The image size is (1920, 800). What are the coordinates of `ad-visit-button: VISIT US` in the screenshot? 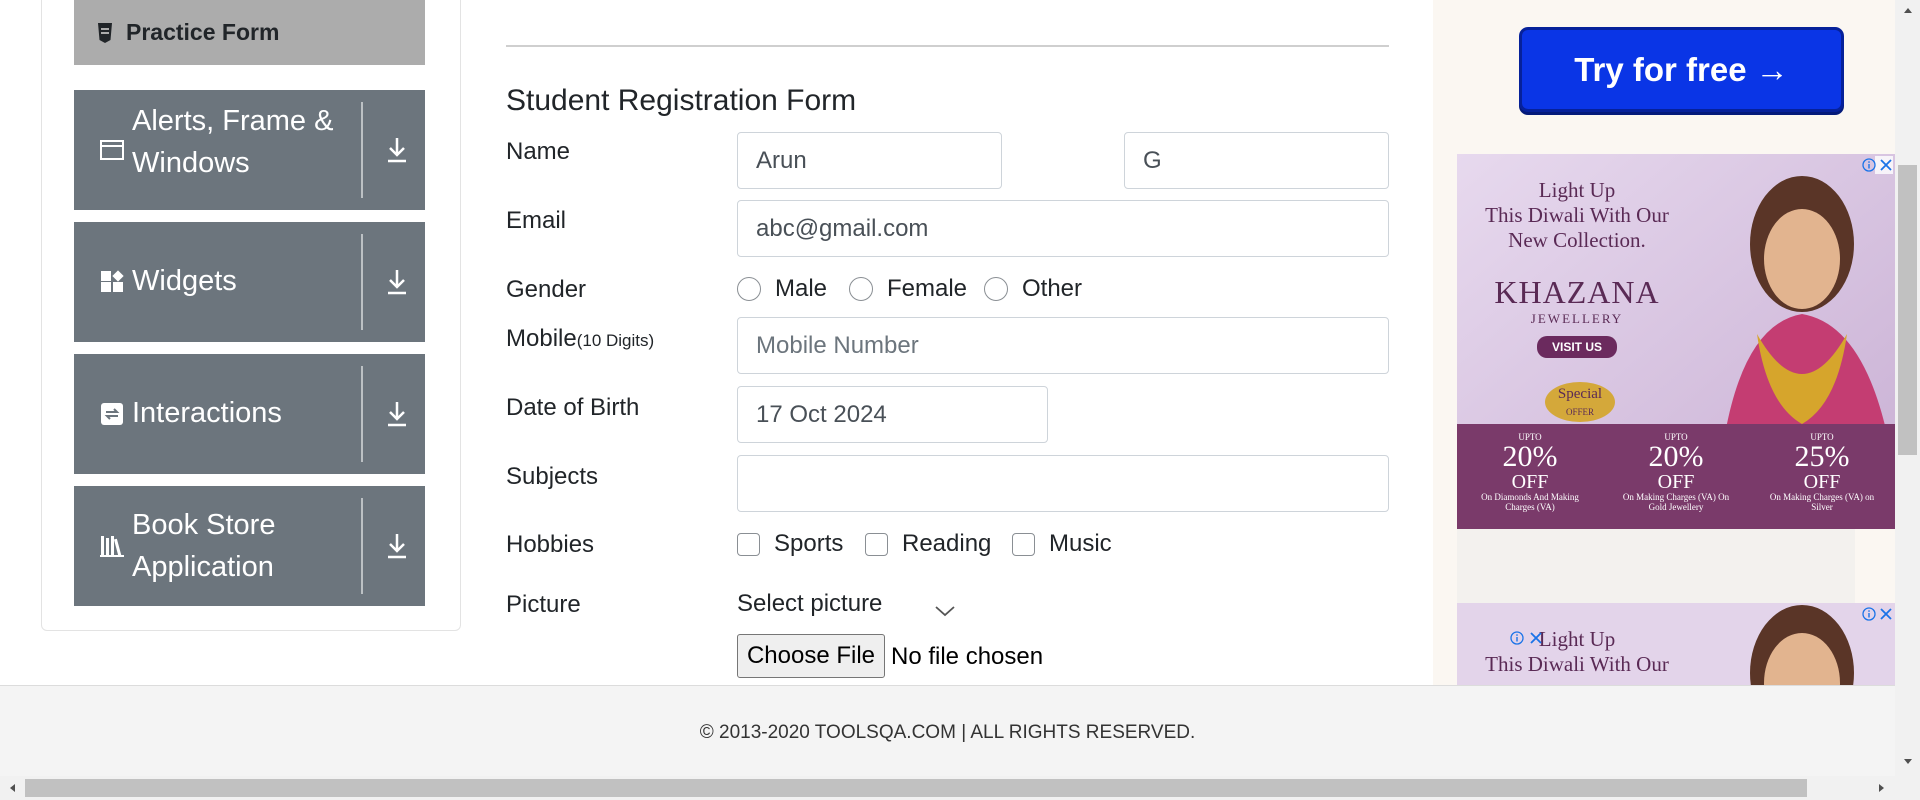 It's located at (1577, 347).